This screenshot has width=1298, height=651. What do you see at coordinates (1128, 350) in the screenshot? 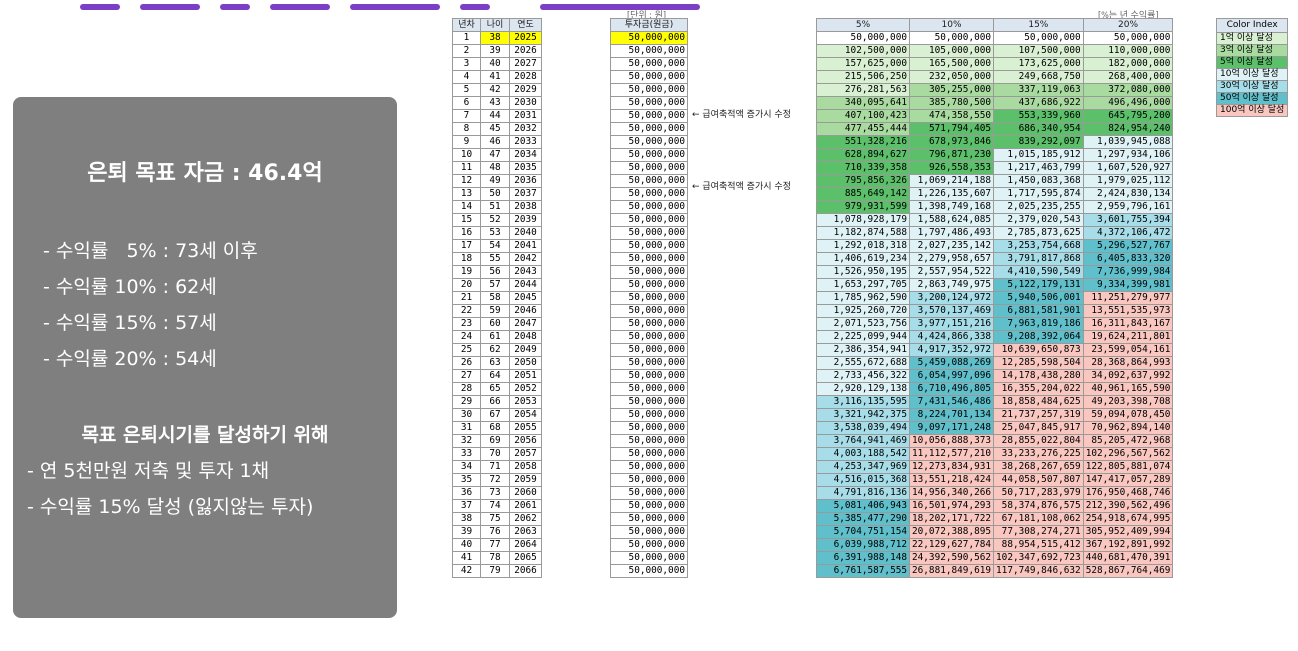
I see `cell-rate-20: 23,599,054,161` at bounding box center [1128, 350].